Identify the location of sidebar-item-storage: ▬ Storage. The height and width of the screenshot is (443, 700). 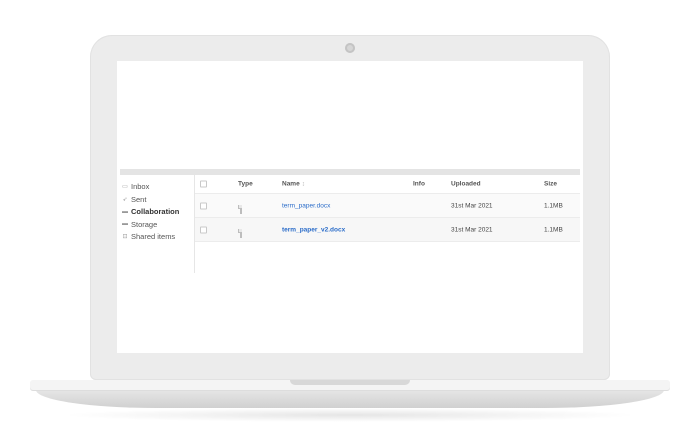
(157, 225).